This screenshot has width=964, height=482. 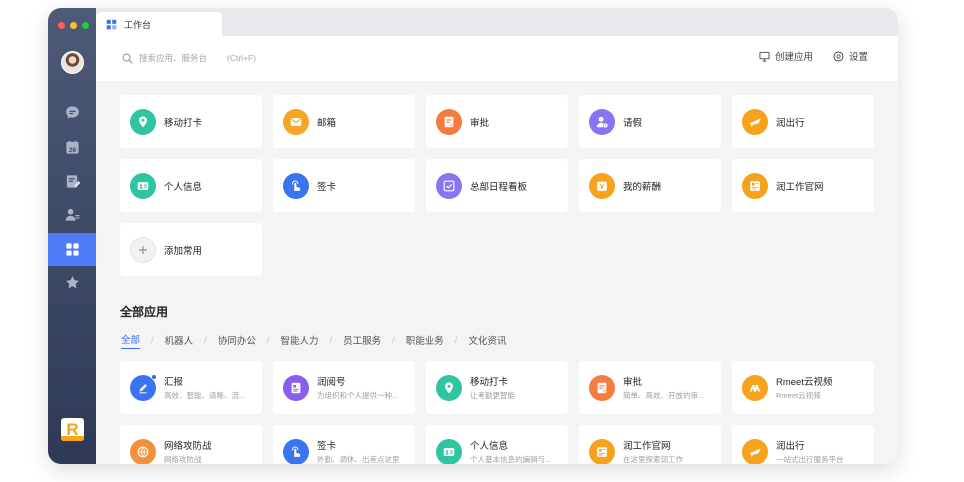 I want to click on tab-strip: 工作台, so click(x=497, y=22).